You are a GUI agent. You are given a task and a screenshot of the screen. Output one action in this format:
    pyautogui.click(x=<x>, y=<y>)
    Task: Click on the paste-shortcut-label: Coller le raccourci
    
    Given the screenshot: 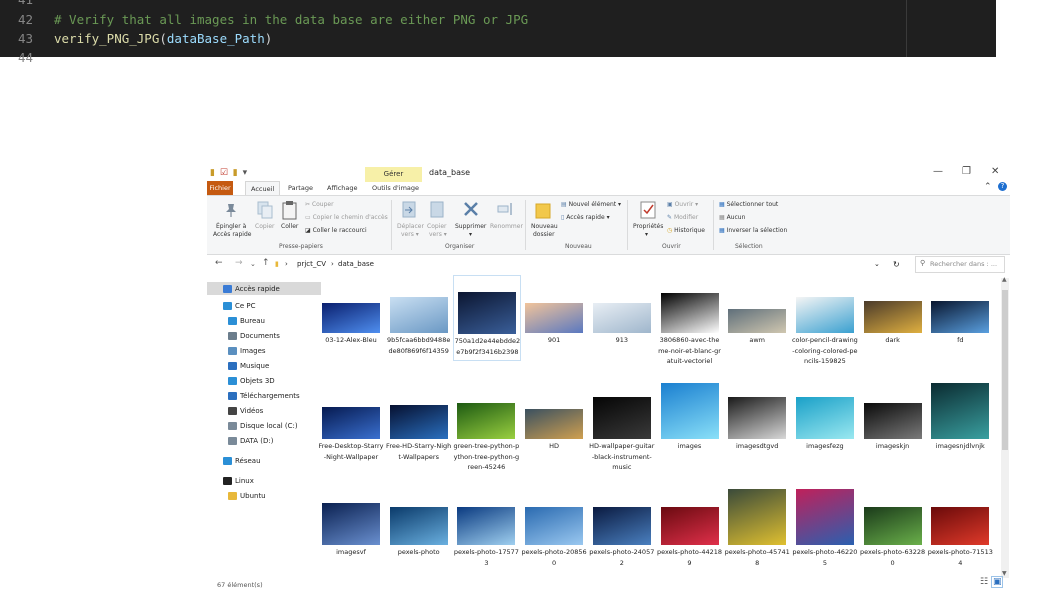 What is the action you would take?
    pyautogui.click(x=339, y=230)
    